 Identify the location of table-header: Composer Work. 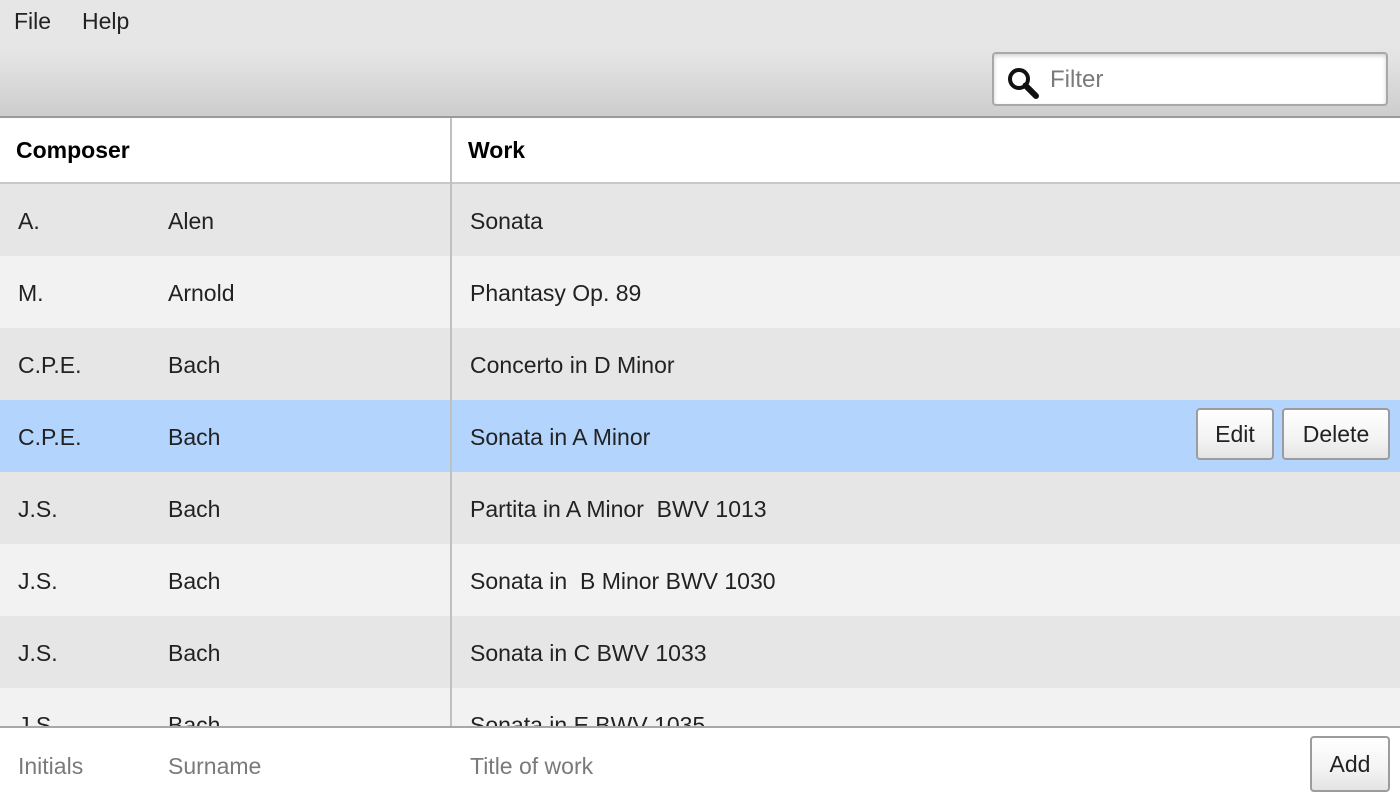
(700, 151).